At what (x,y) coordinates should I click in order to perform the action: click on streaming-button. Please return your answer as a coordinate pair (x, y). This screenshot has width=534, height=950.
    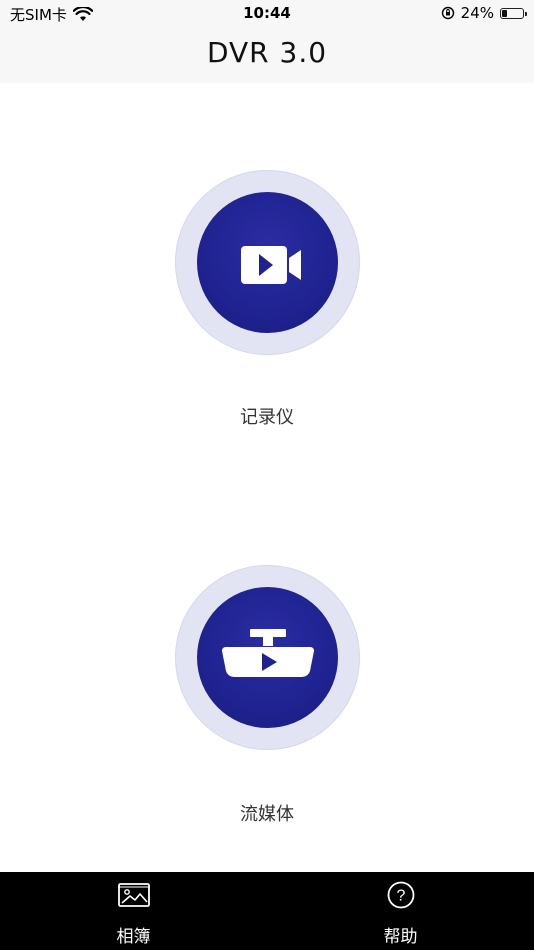
    Looking at the image, I should click on (267, 657).